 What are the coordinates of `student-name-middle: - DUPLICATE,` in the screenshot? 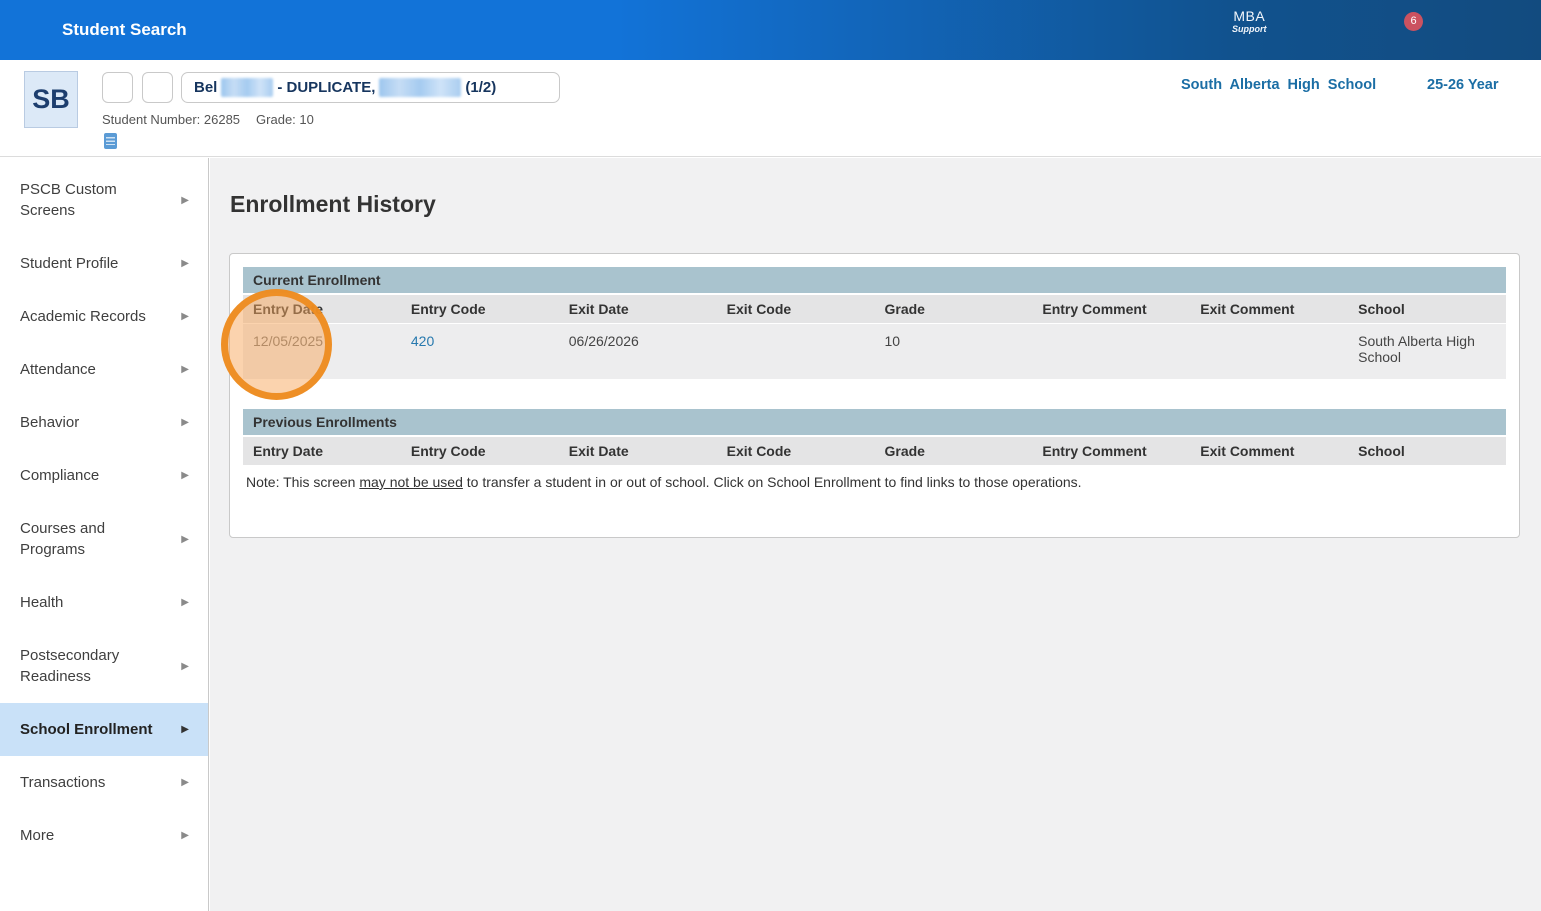 It's located at (326, 87).